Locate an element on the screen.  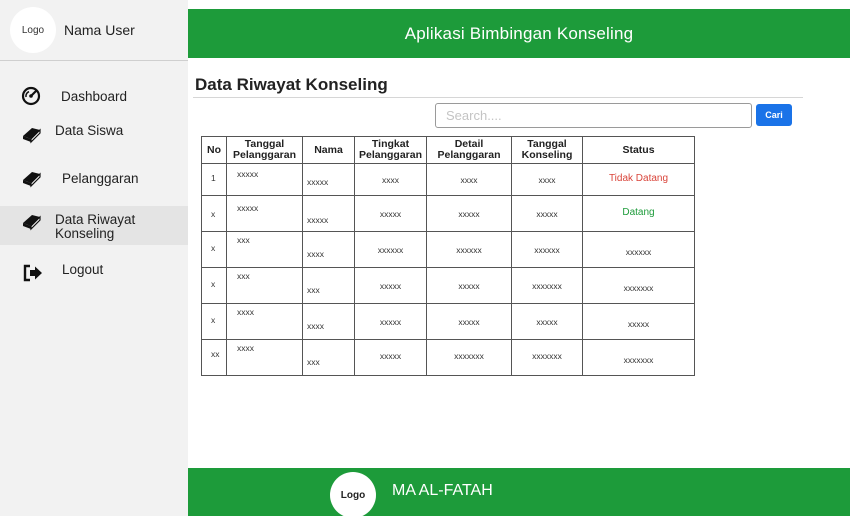
sidebar-item-label: Dashboard is located at coordinates (94, 96).